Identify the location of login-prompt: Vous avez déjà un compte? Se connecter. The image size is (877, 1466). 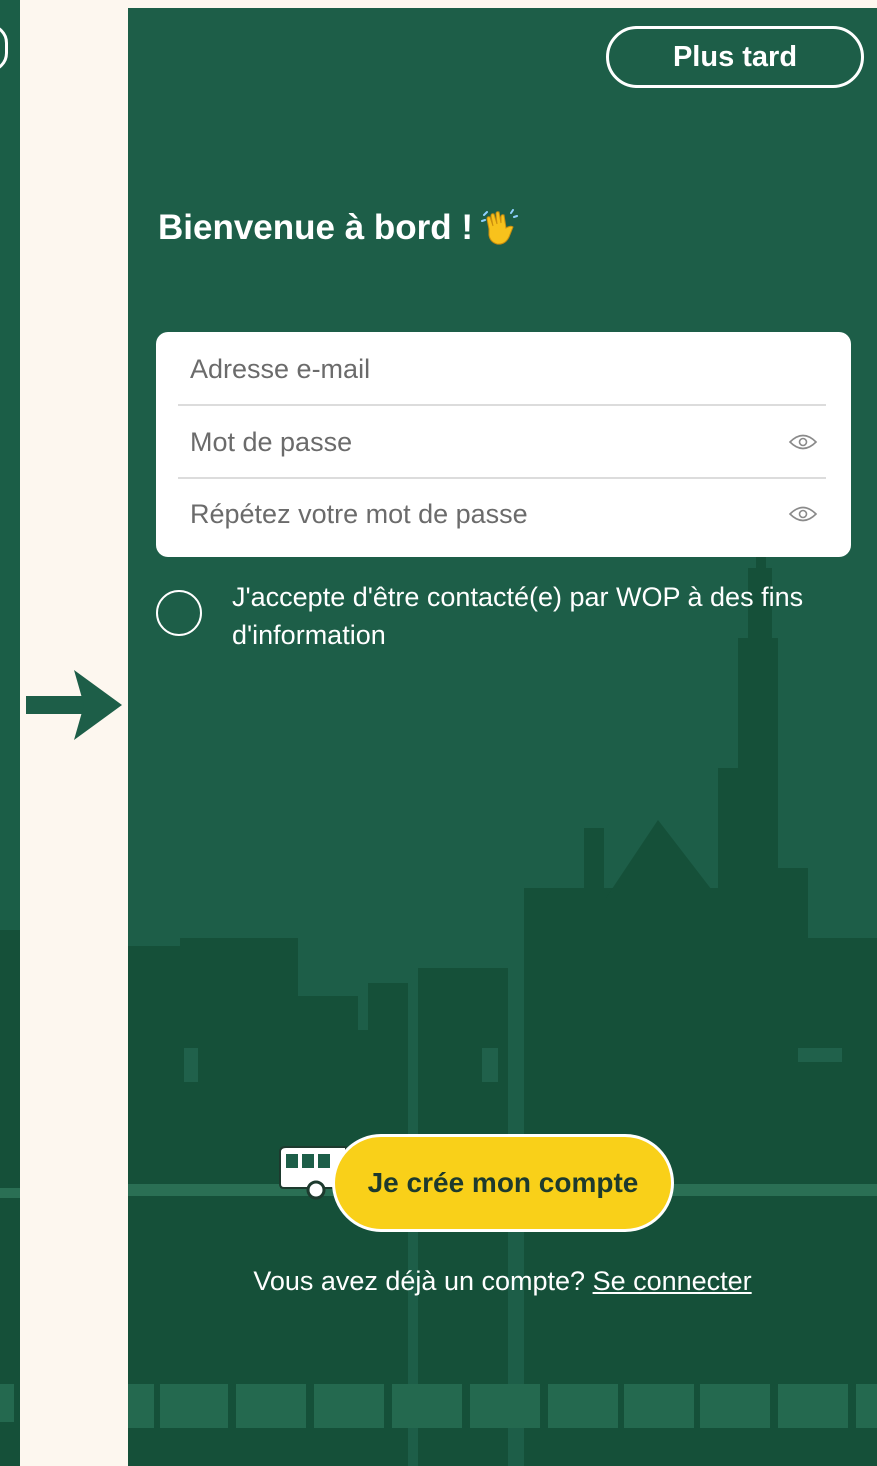
(502, 1281).